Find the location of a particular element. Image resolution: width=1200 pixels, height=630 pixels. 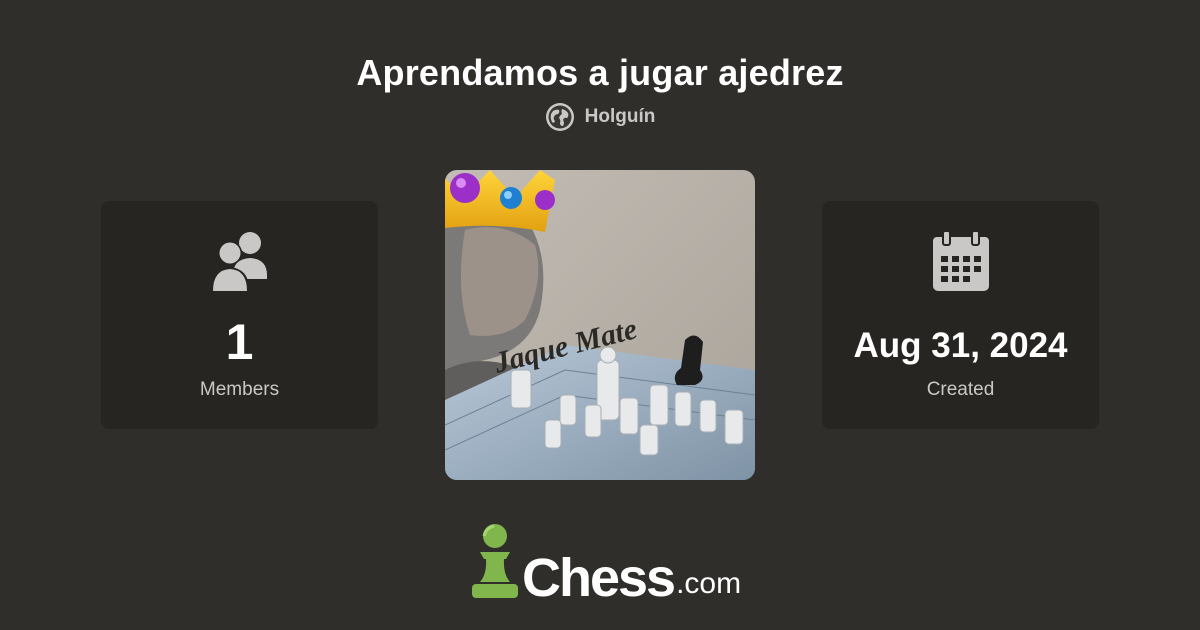

chess-com-logo: Chess .com is located at coordinates (605, 563).